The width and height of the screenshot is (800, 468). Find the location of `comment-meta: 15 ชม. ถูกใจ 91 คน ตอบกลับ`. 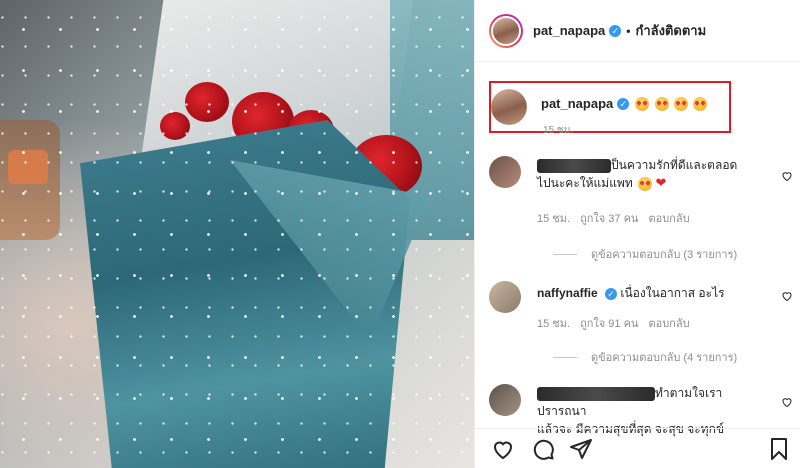

comment-meta: 15 ชม. ถูกใจ 91 คน ตอบกลับ is located at coordinates (613, 323).